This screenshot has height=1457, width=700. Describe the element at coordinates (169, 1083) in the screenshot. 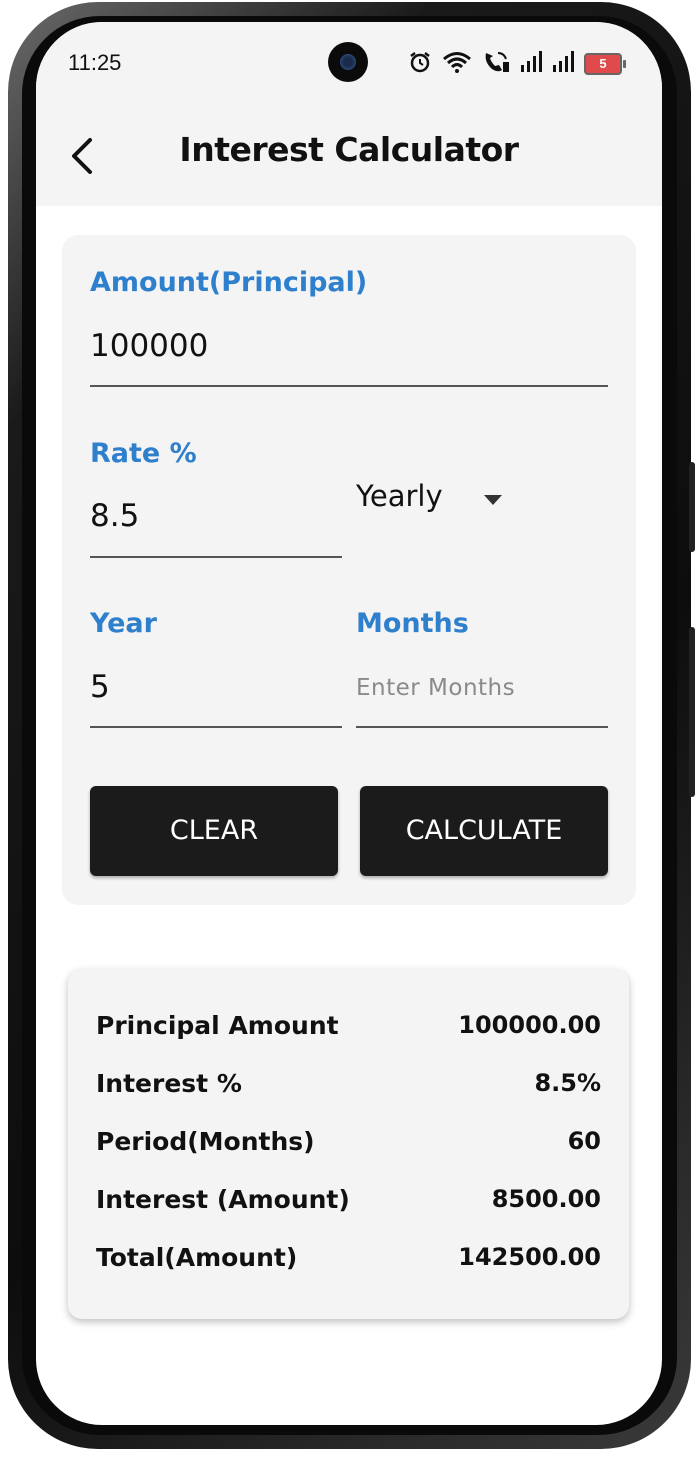

I see `result-label: Interest %` at that location.